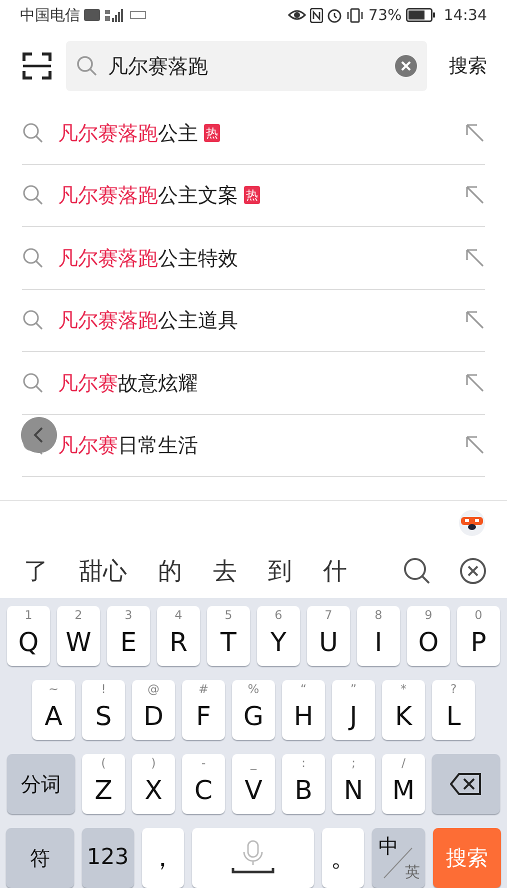 Image resolution: width=507 pixels, height=888 pixels. Describe the element at coordinates (399, 858) in the screenshot. I see `language-toggle-key: 中 英` at that location.